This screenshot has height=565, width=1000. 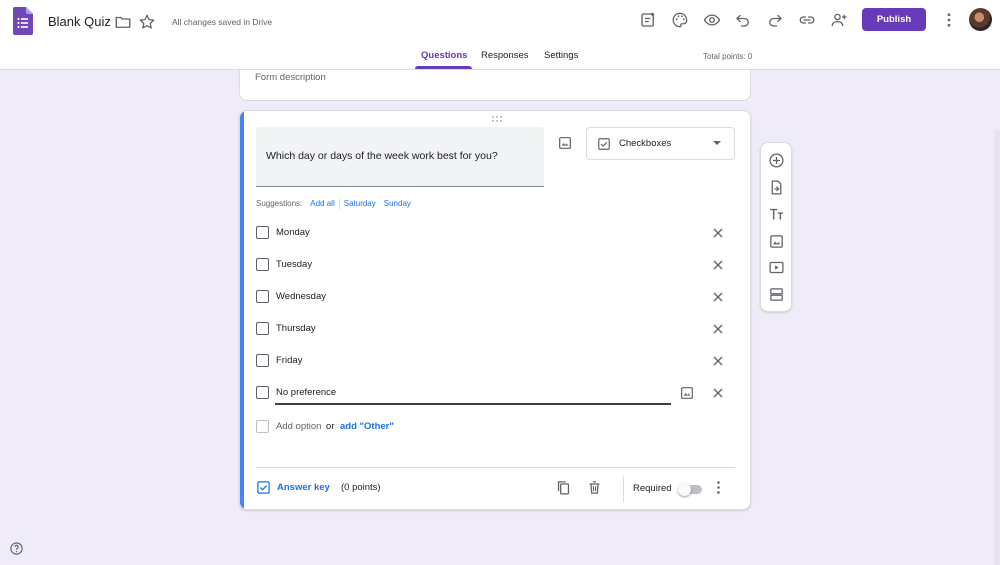 I want to click on tab-settings: Settings, so click(x=561, y=55).